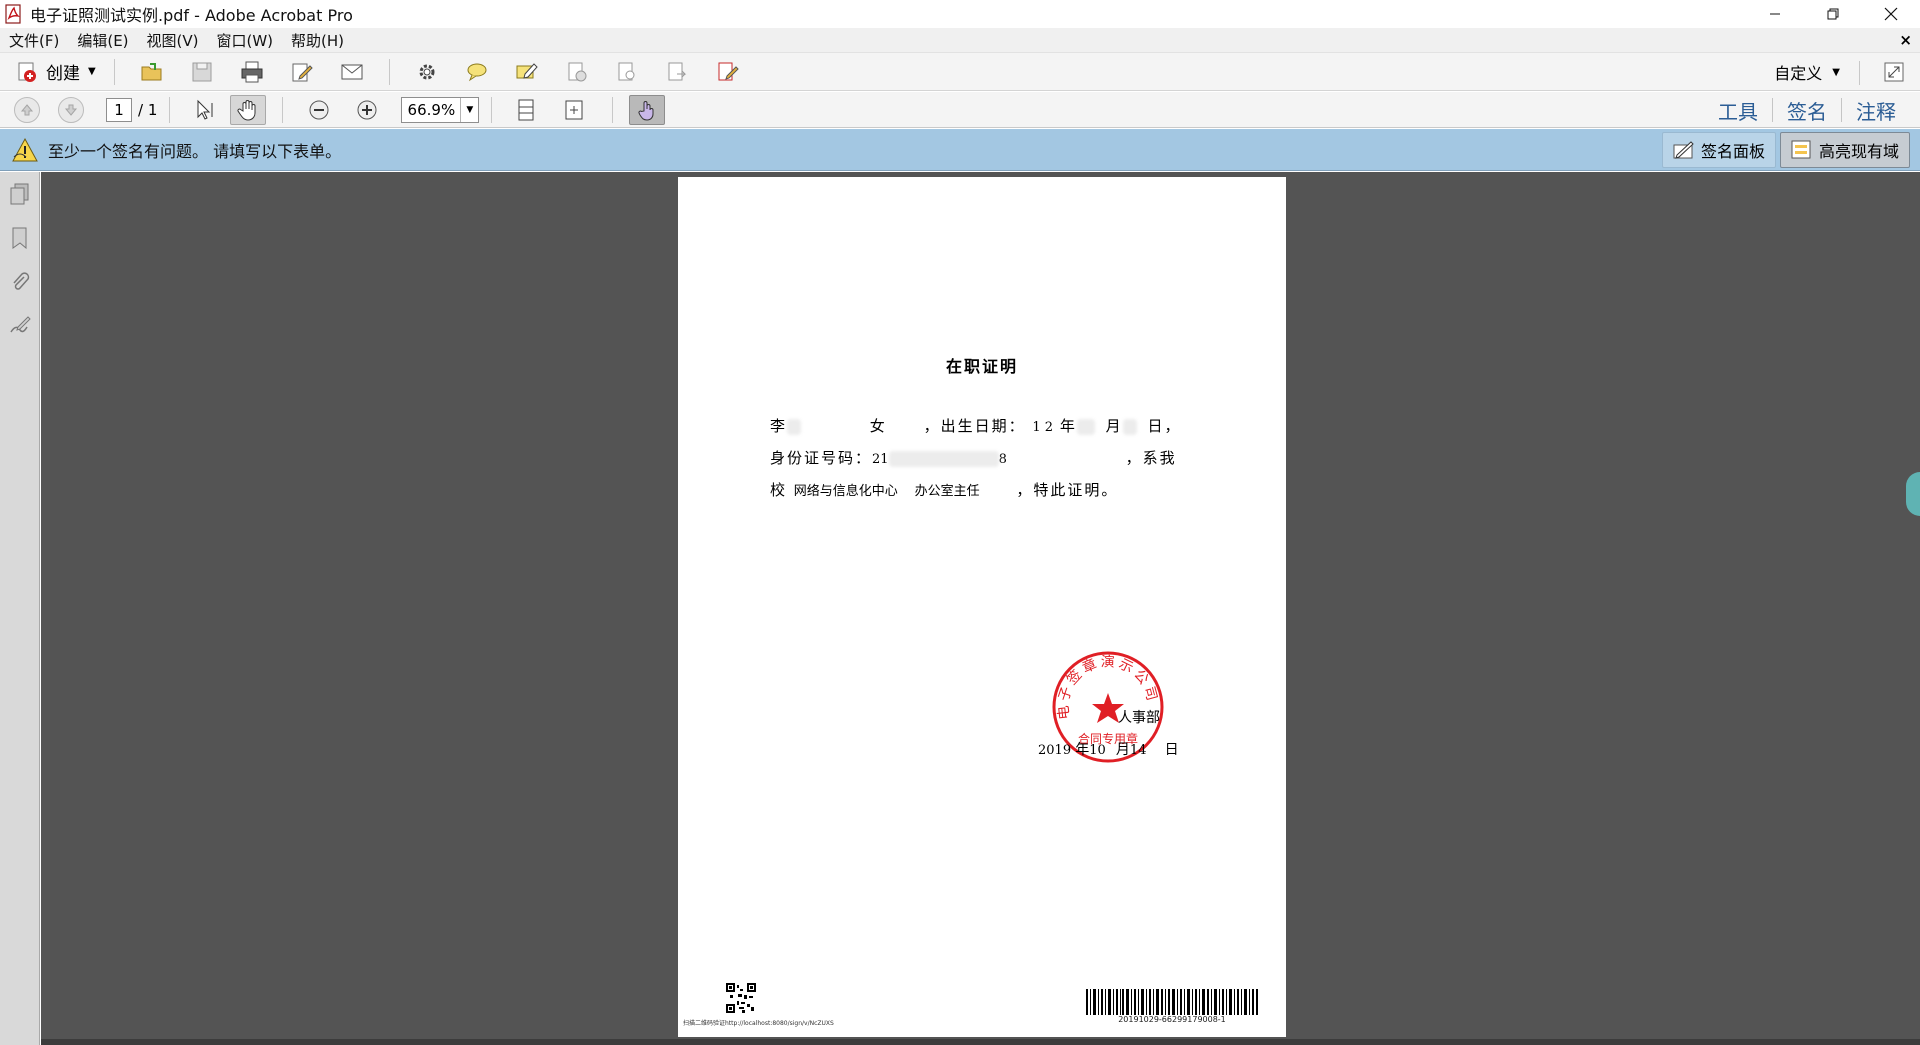 This screenshot has height=1045, width=1920. I want to click on arrow-up-icon, so click(27, 109).